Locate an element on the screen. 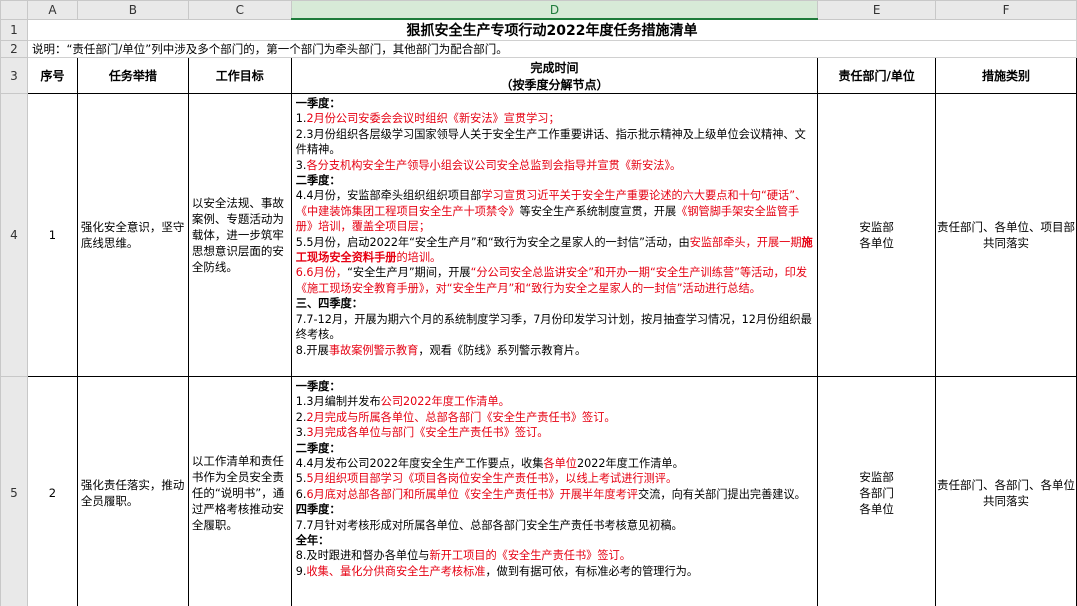 This screenshot has width=1077, height=606. header-time: 完成时间 （按季度分解节点） is located at coordinates (554, 75).